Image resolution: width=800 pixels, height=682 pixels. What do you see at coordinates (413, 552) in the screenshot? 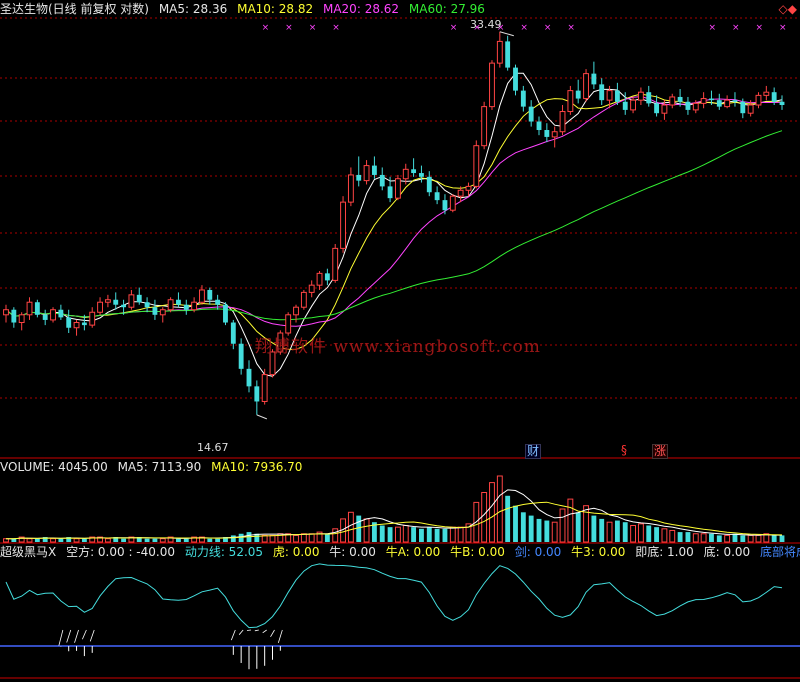
I see `niua-value: 牛A: 0.00` at bounding box center [413, 552].